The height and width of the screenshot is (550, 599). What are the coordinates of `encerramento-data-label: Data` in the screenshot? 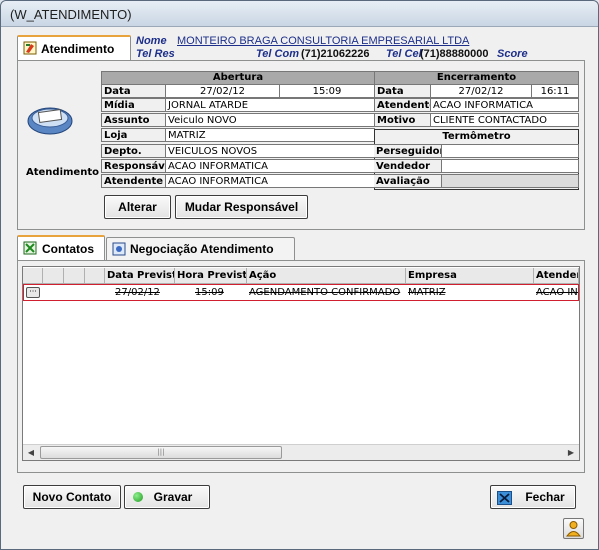 It's located at (402, 91).